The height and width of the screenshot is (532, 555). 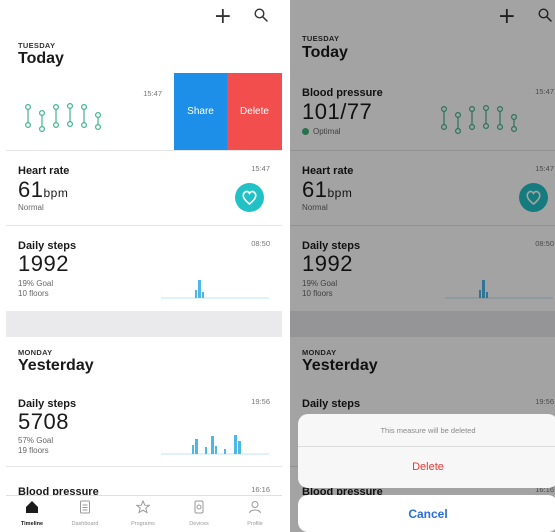 I want to click on tab-devices: Devices, so click(x=199, y=513).